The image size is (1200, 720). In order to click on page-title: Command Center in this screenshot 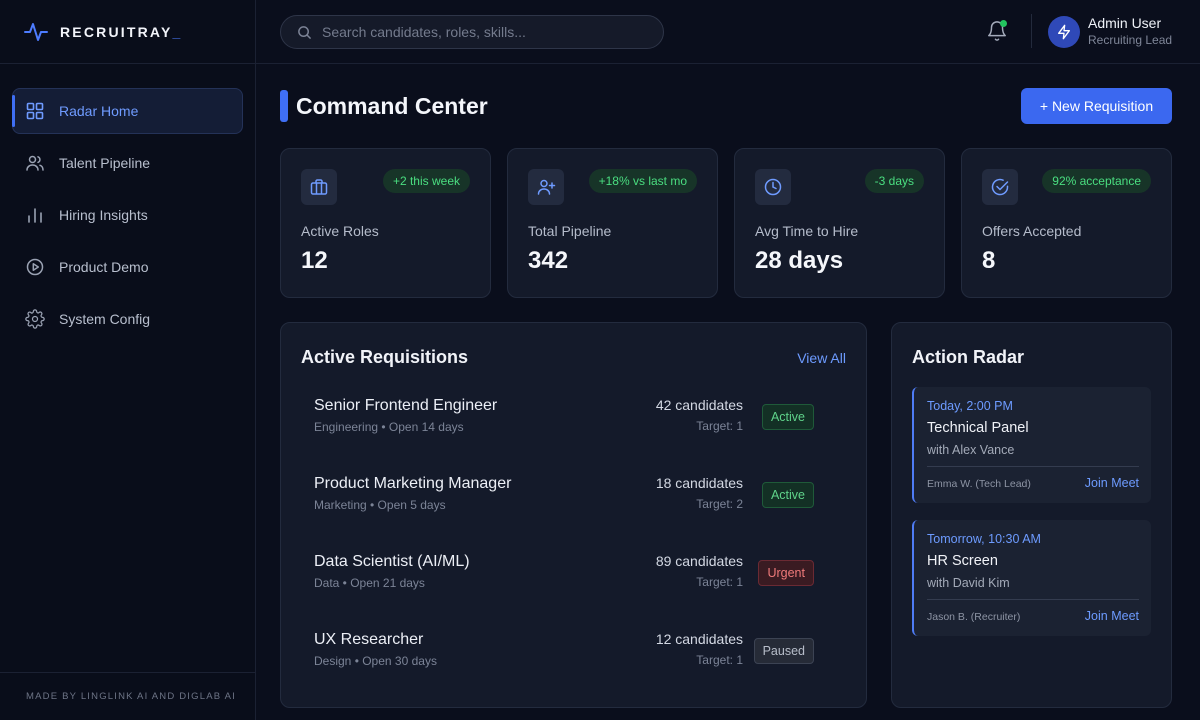, I will do `click(392, 106)`.